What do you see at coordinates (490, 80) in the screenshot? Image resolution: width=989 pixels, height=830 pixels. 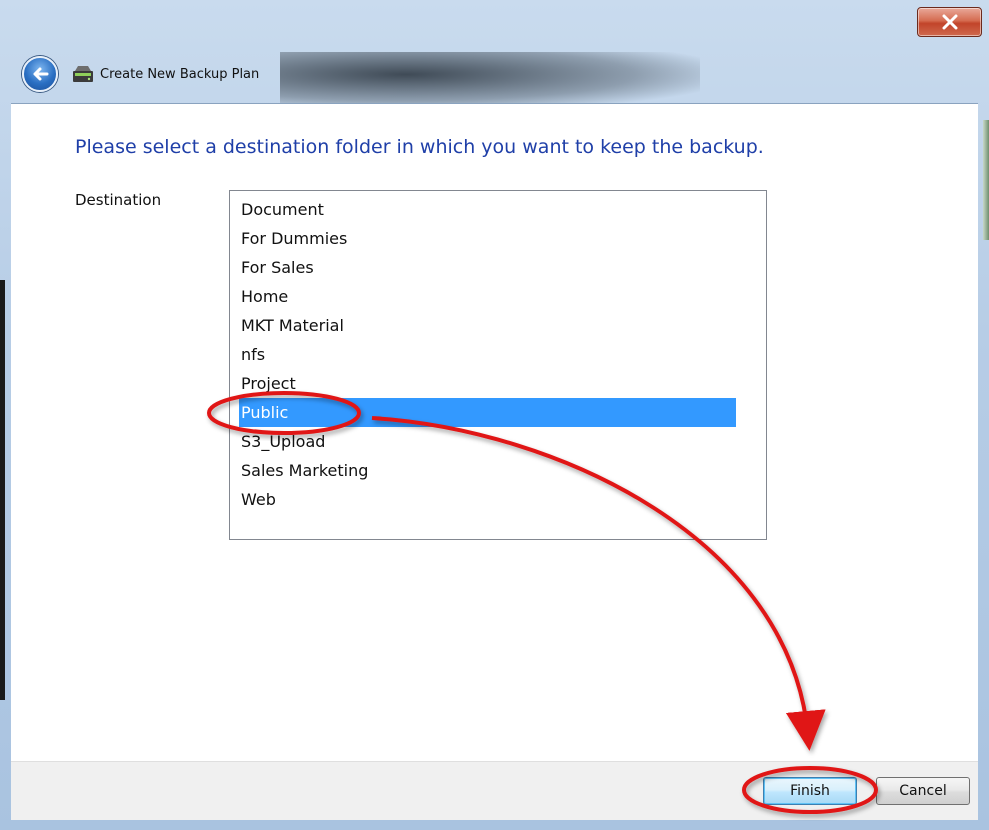 I see `title-glass-shade` at bounding box center [490, 80].